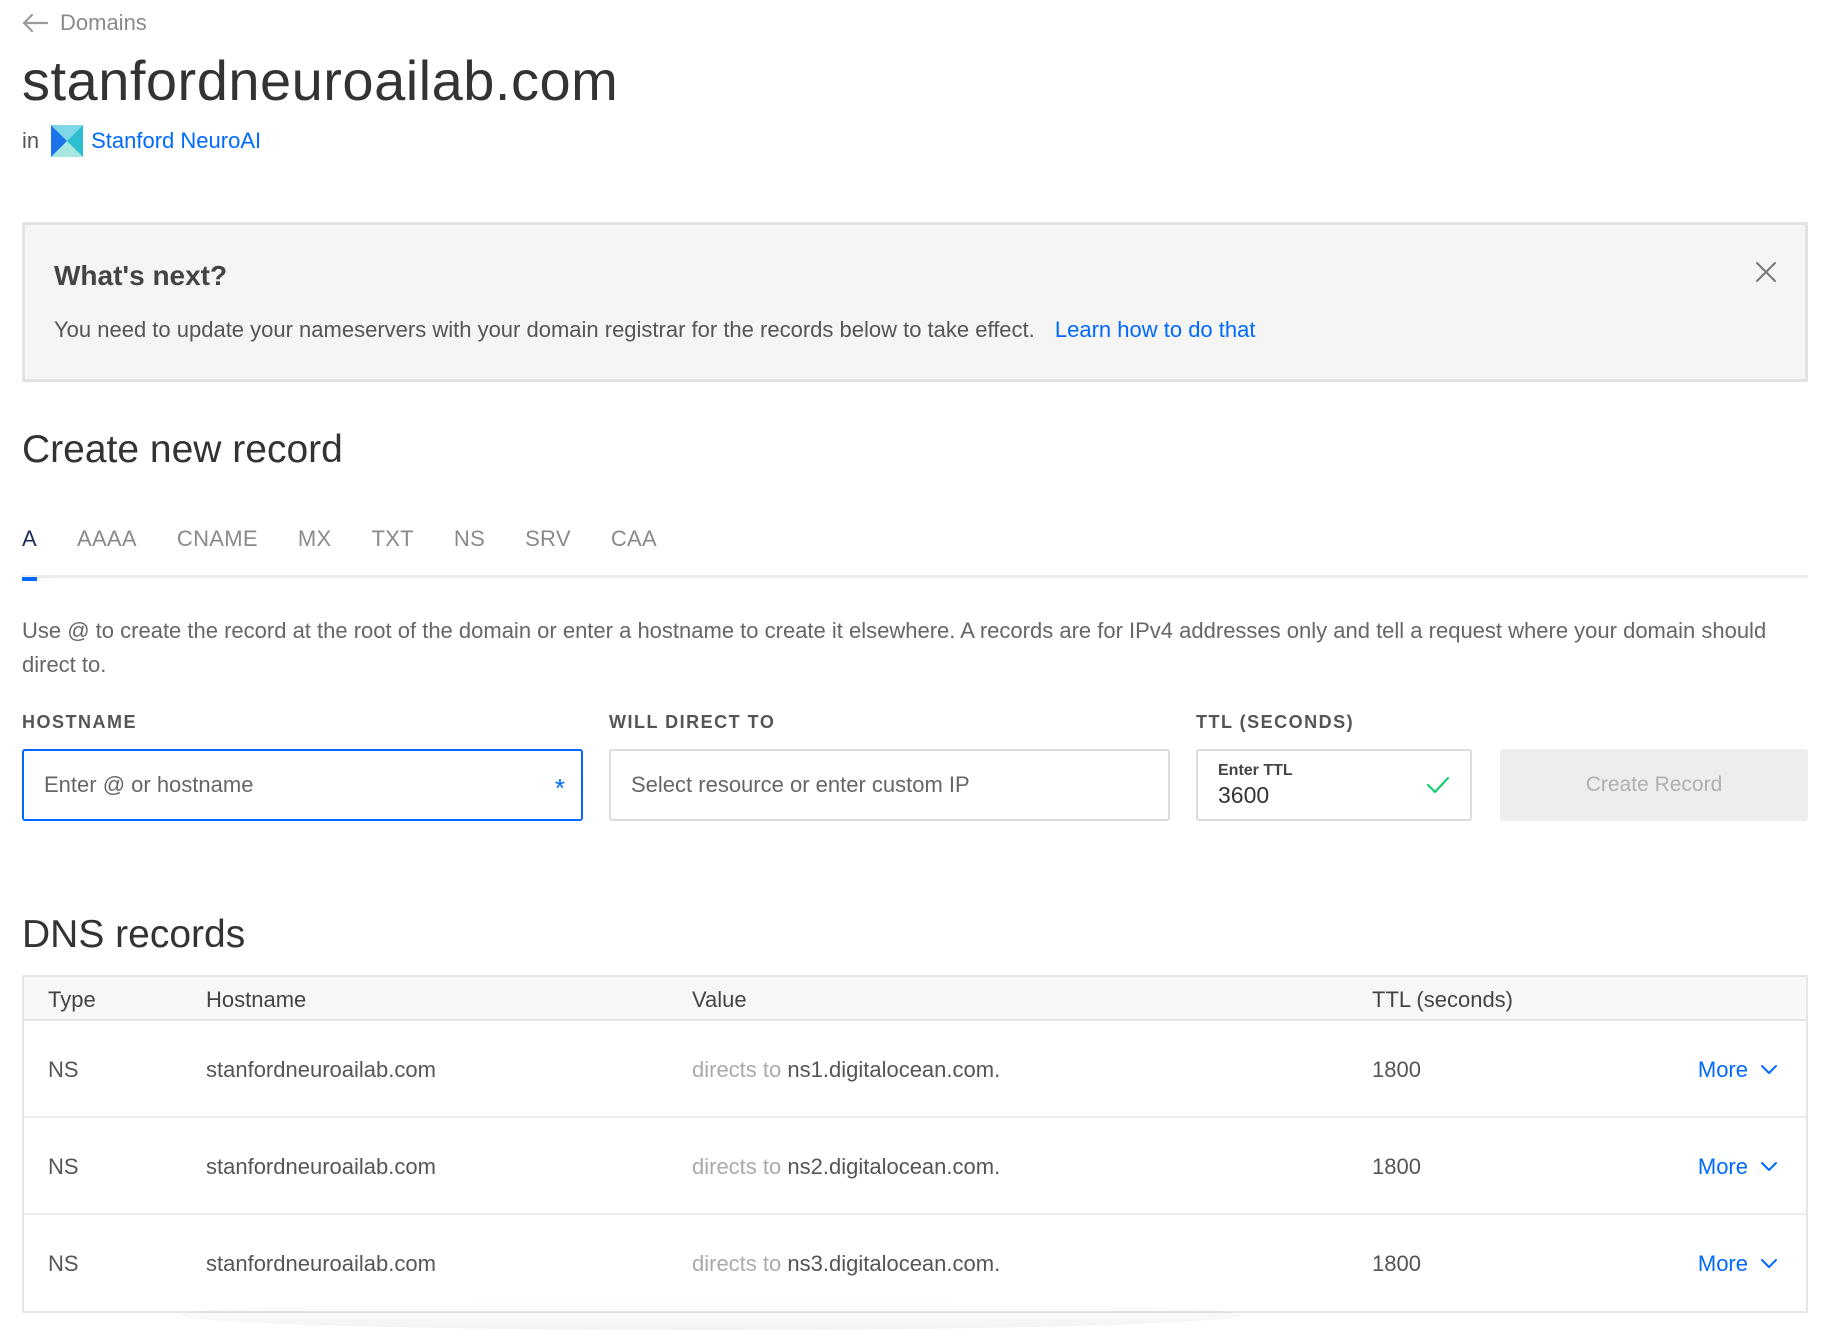 This screenshot has height=1330, width=1828. I want to click on record-value: directs to ns3.digitalocean.com., so click(846, 1264).